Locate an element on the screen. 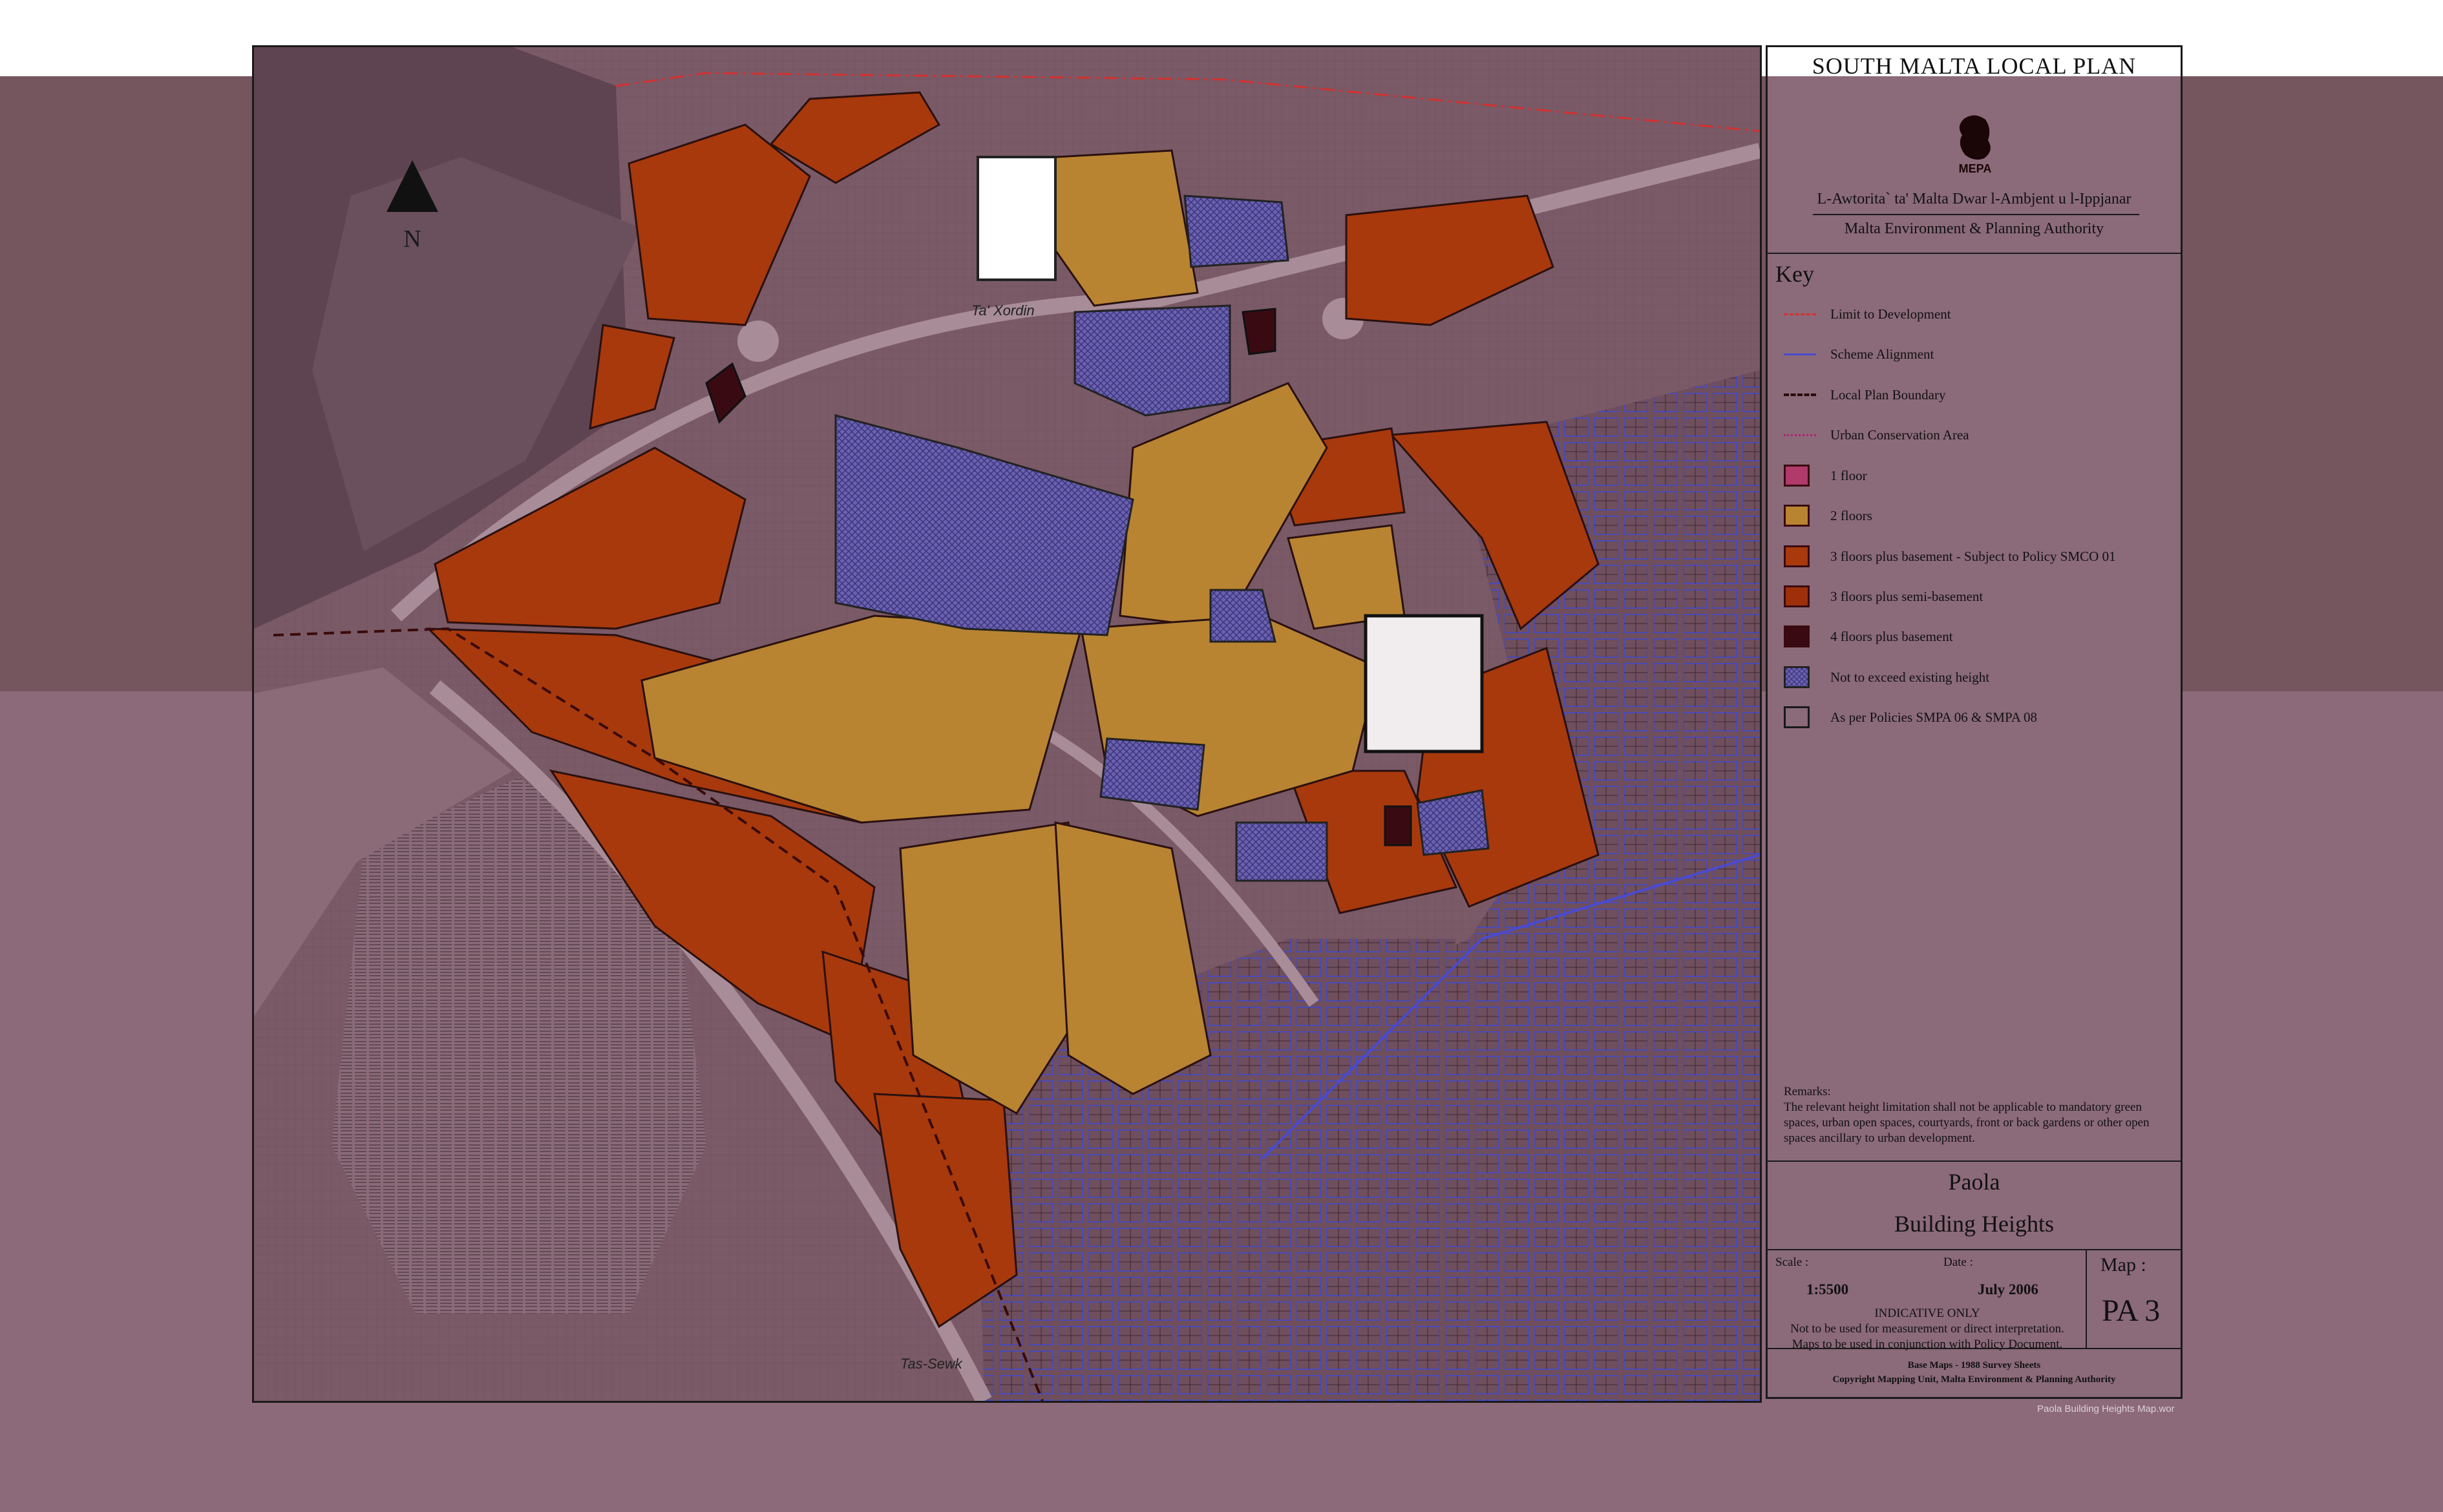  football-ground-north is located at coordinates (1017, 219).